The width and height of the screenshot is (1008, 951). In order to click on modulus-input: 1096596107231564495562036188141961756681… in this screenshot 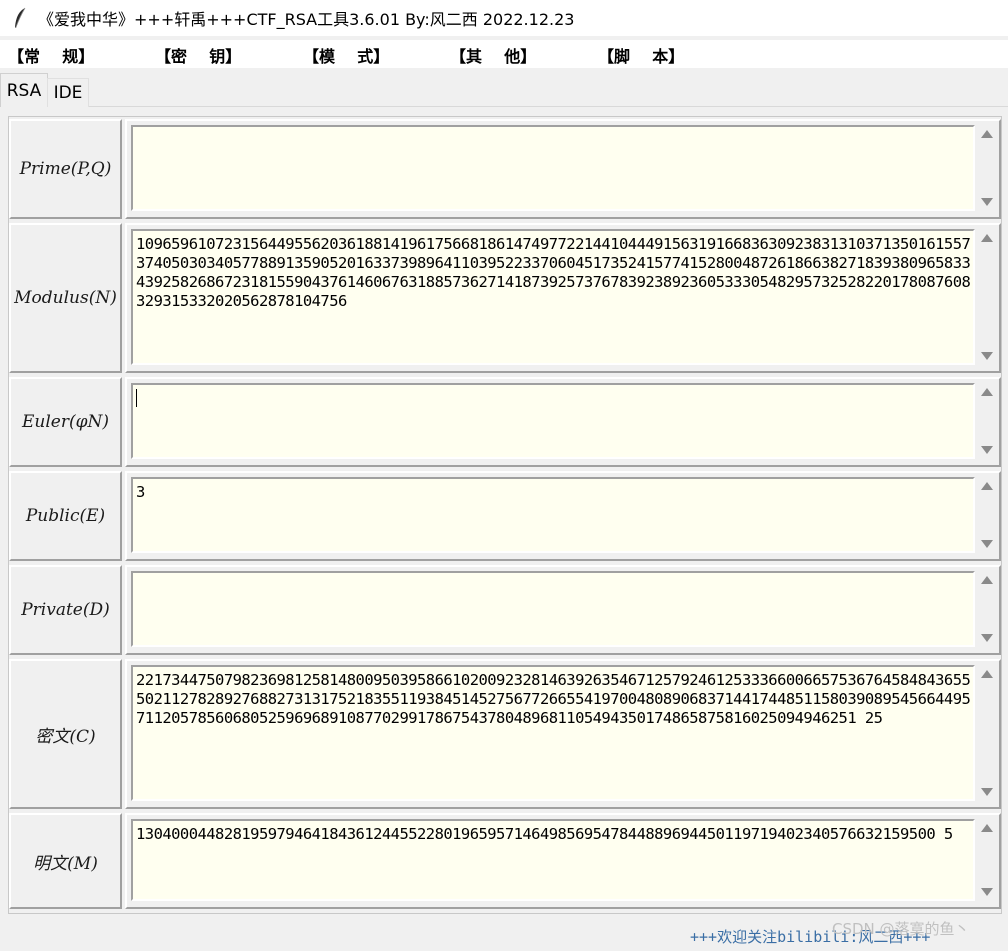, I will do `click(553, 297)`.